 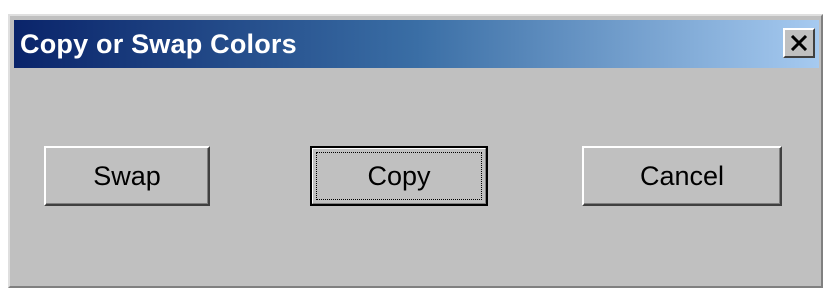 I want to click on swap-button-label: Swap, so click(x=127, y=175).